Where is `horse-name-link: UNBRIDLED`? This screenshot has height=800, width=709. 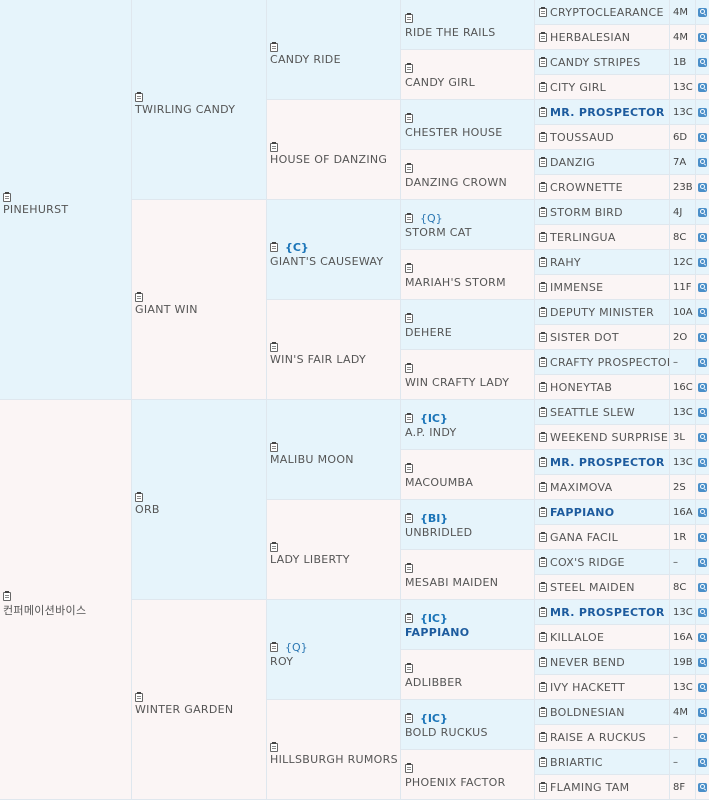
horse-name-link: UNBRIDLED is located at coordinates (469, 532).